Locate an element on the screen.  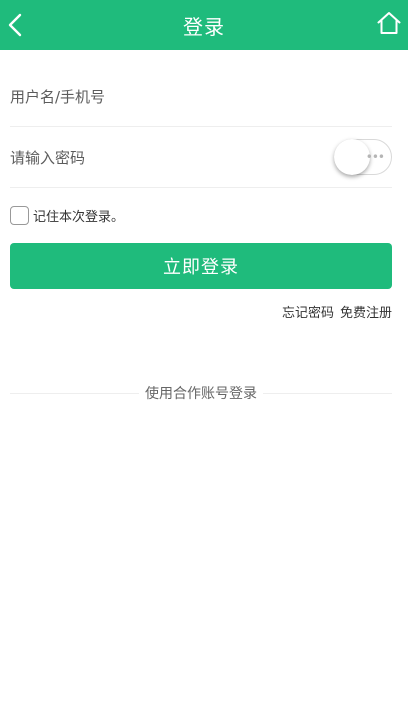
ellipsis-icon: ••• is located at coordinates (375, 157).